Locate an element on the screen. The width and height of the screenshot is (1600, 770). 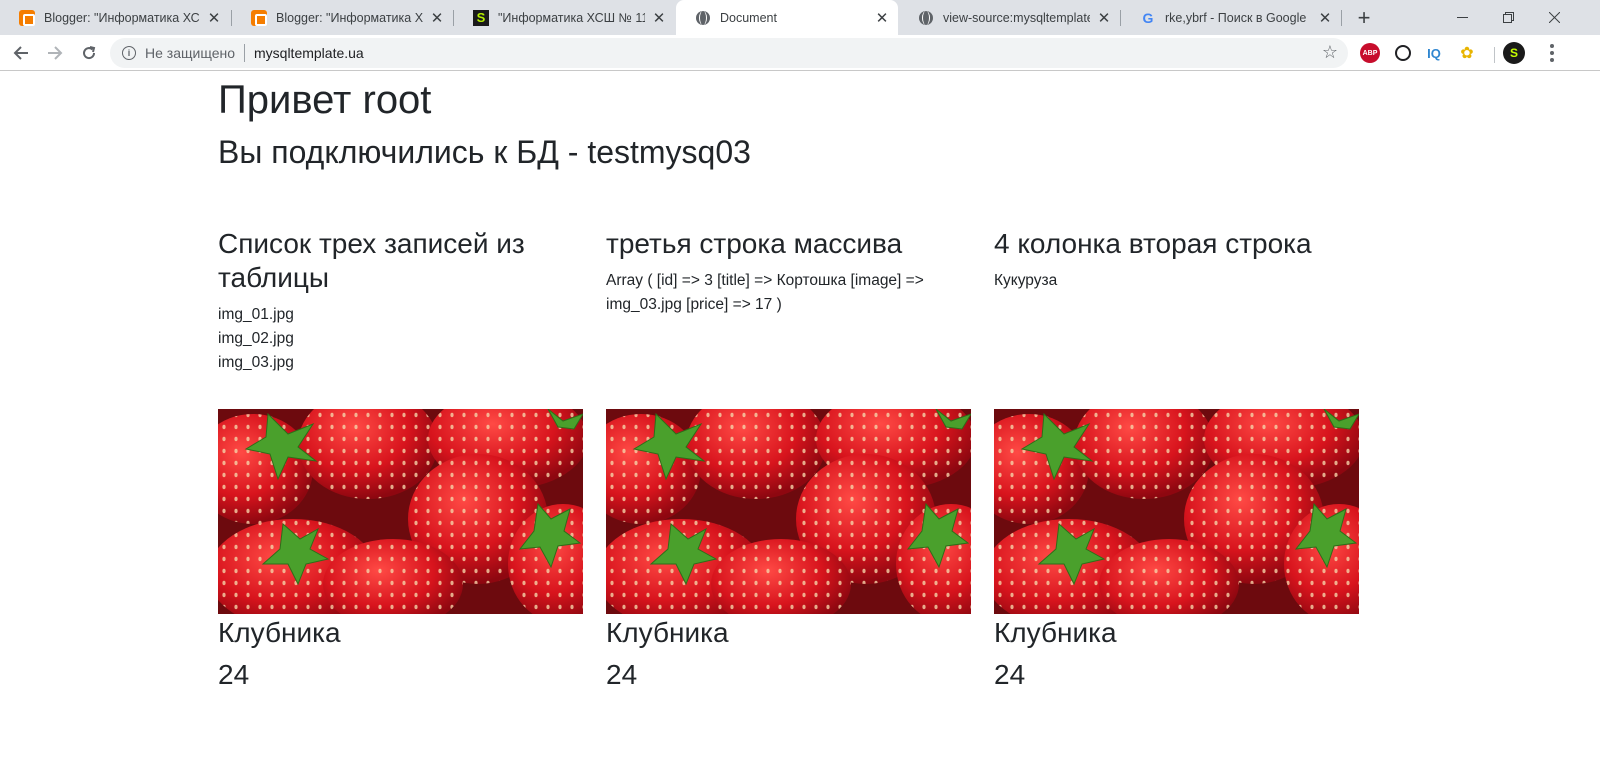
fourth-column-title: 4 колонка вторая строка is located at coordinates (1153, 243).